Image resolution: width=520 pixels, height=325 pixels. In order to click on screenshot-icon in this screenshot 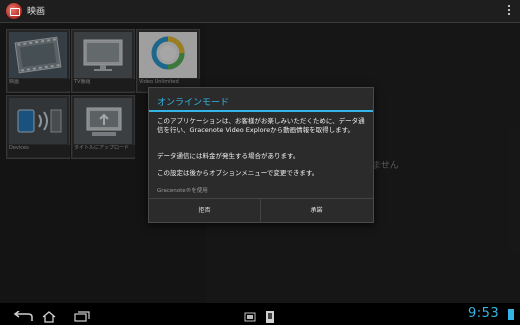, I will do `click(250, 316)`.